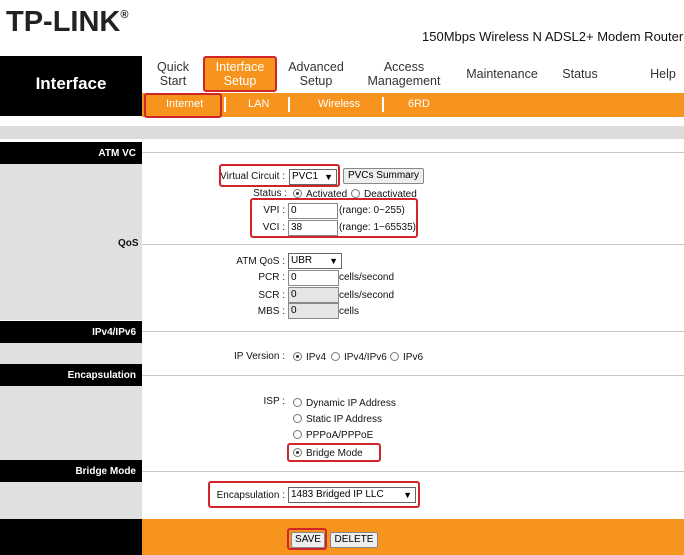 The image size is (684, 555). What do you see at coordinates (315, 261) in the screenshot?
I see `atm-qos-select: UBR ▼` at bounding box center [315, 261].